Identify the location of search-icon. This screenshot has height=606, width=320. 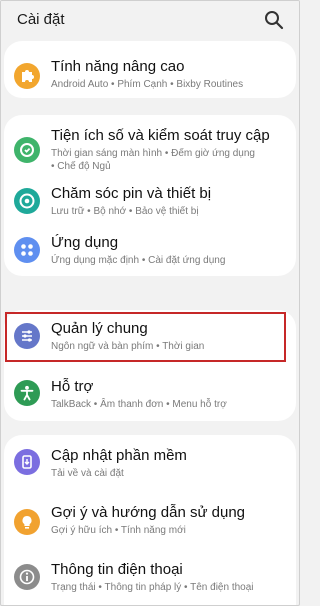
(274, 20).